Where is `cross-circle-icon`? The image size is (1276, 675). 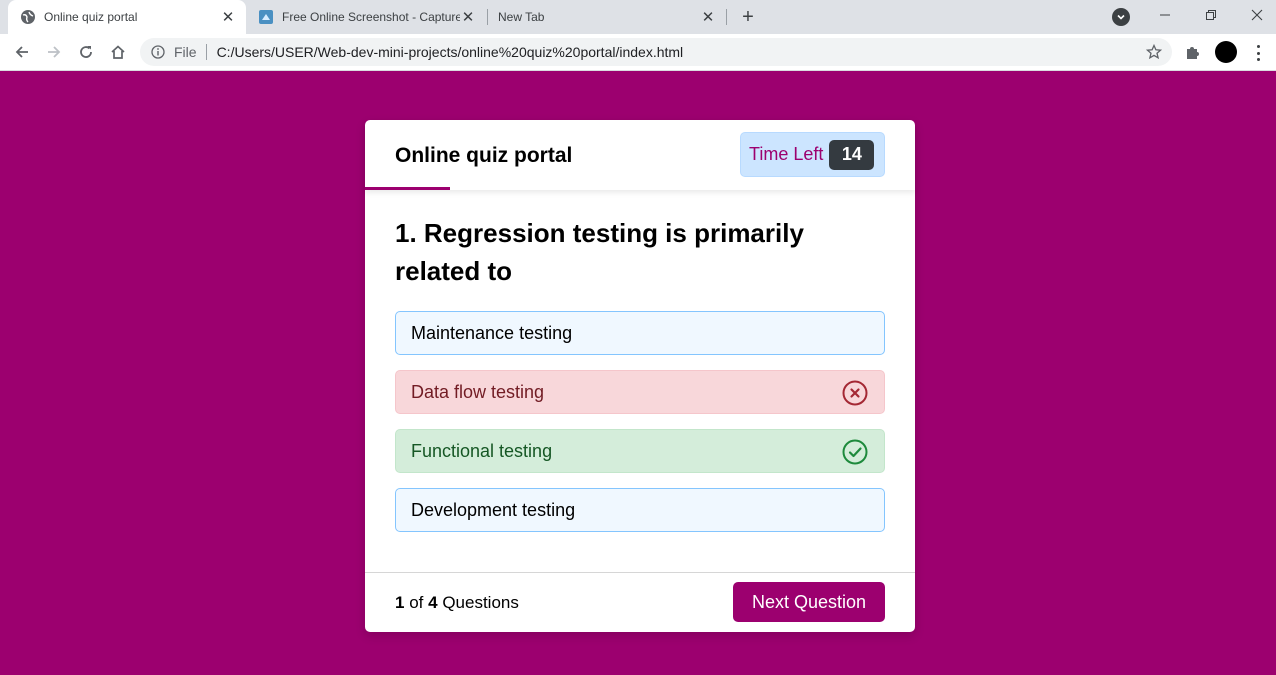
cross-circle-icon is located at coordinates (855, 393).